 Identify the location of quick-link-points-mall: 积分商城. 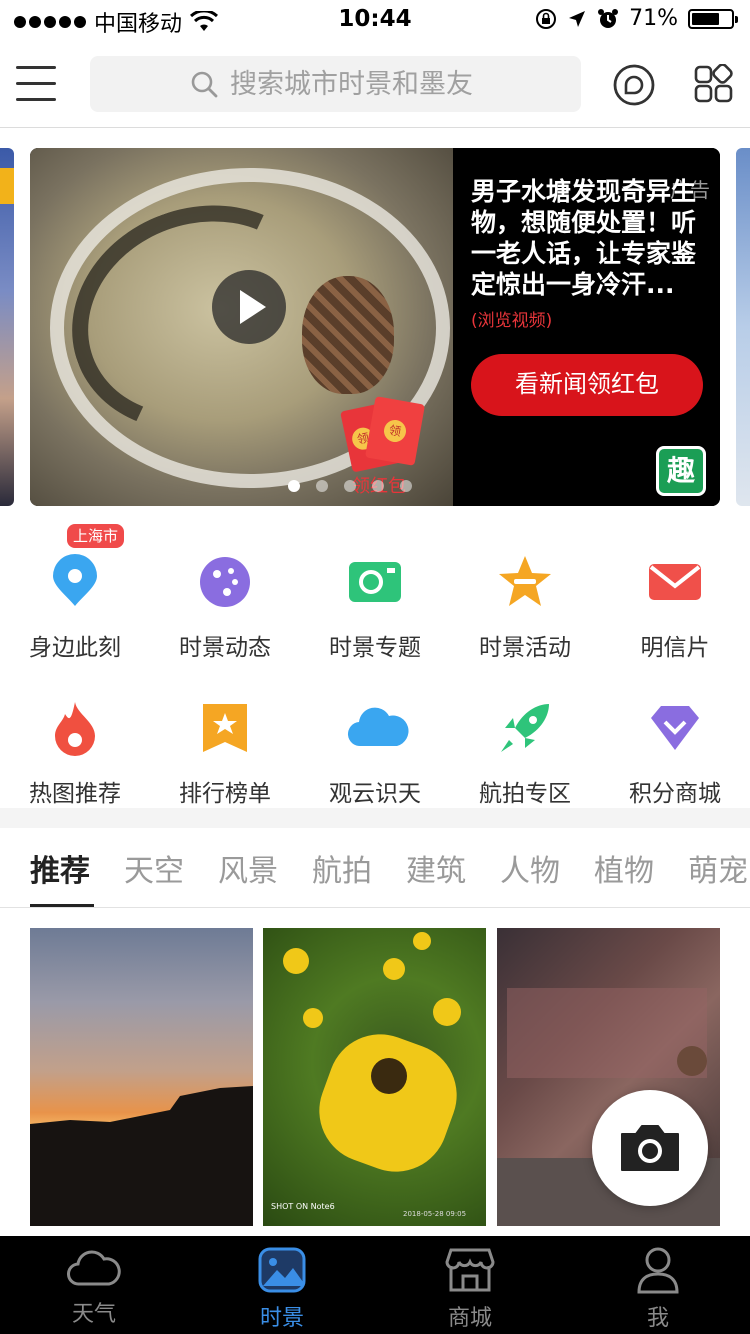
(675, 754).